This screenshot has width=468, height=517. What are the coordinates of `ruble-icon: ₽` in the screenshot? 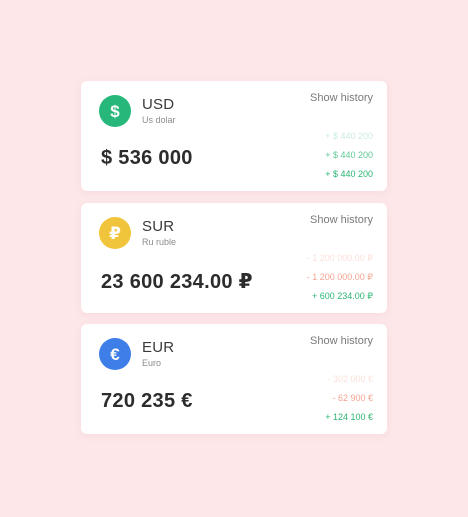 It's located at (115, 233).